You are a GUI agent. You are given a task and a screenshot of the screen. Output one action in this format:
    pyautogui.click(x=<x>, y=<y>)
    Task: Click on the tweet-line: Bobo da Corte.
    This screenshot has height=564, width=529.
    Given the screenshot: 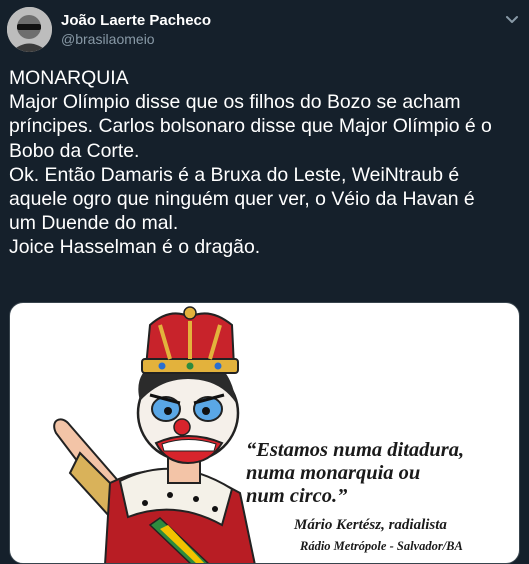 What is the action you would take?
    pyautogui.click(x=74, y=150)
    